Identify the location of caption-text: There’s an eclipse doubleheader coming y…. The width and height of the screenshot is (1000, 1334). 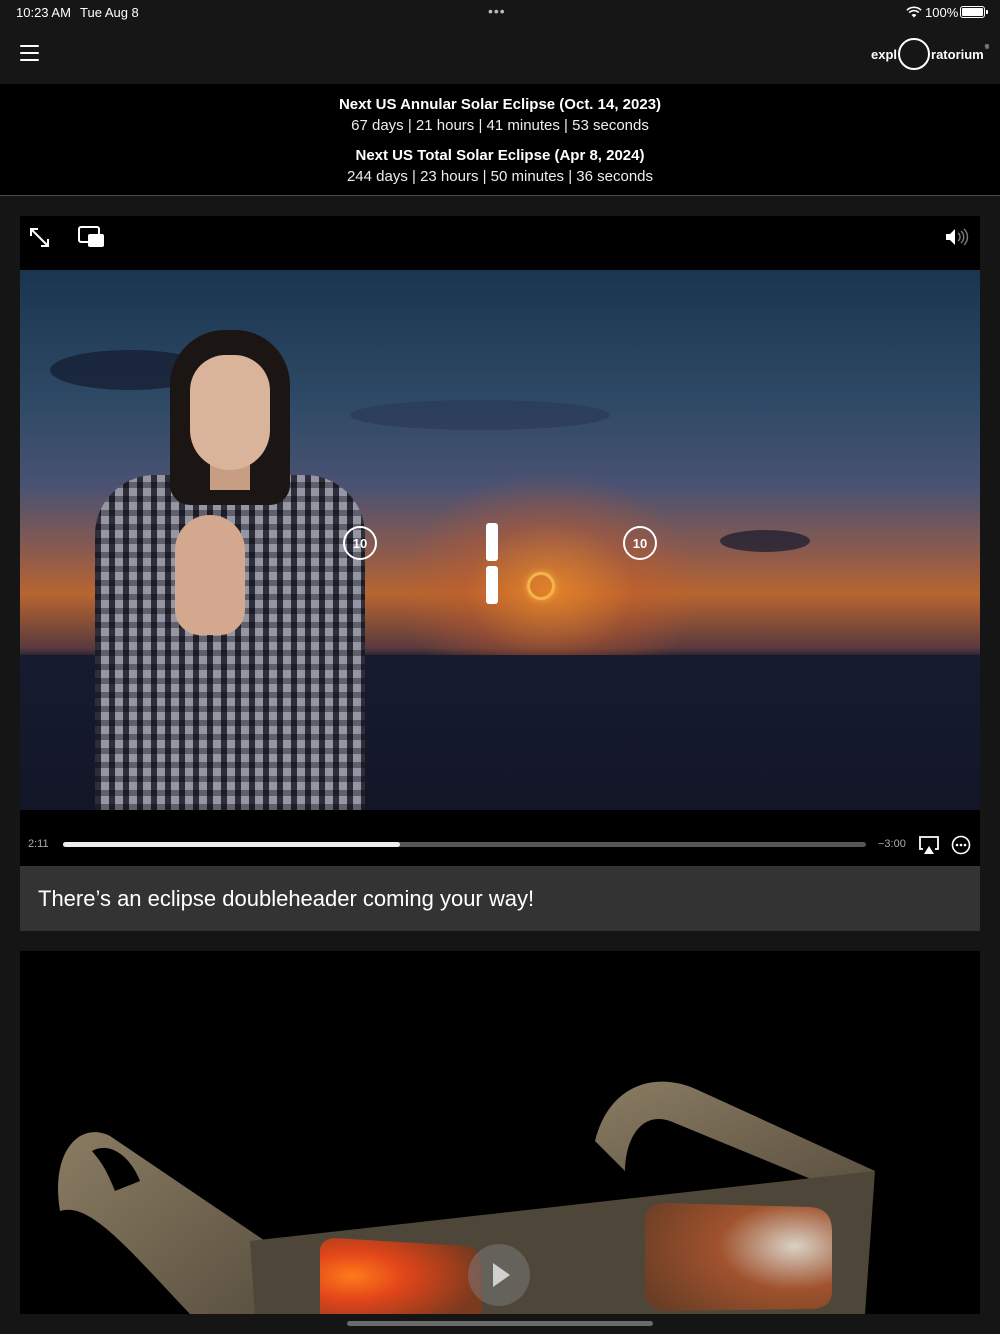
(286, 898).